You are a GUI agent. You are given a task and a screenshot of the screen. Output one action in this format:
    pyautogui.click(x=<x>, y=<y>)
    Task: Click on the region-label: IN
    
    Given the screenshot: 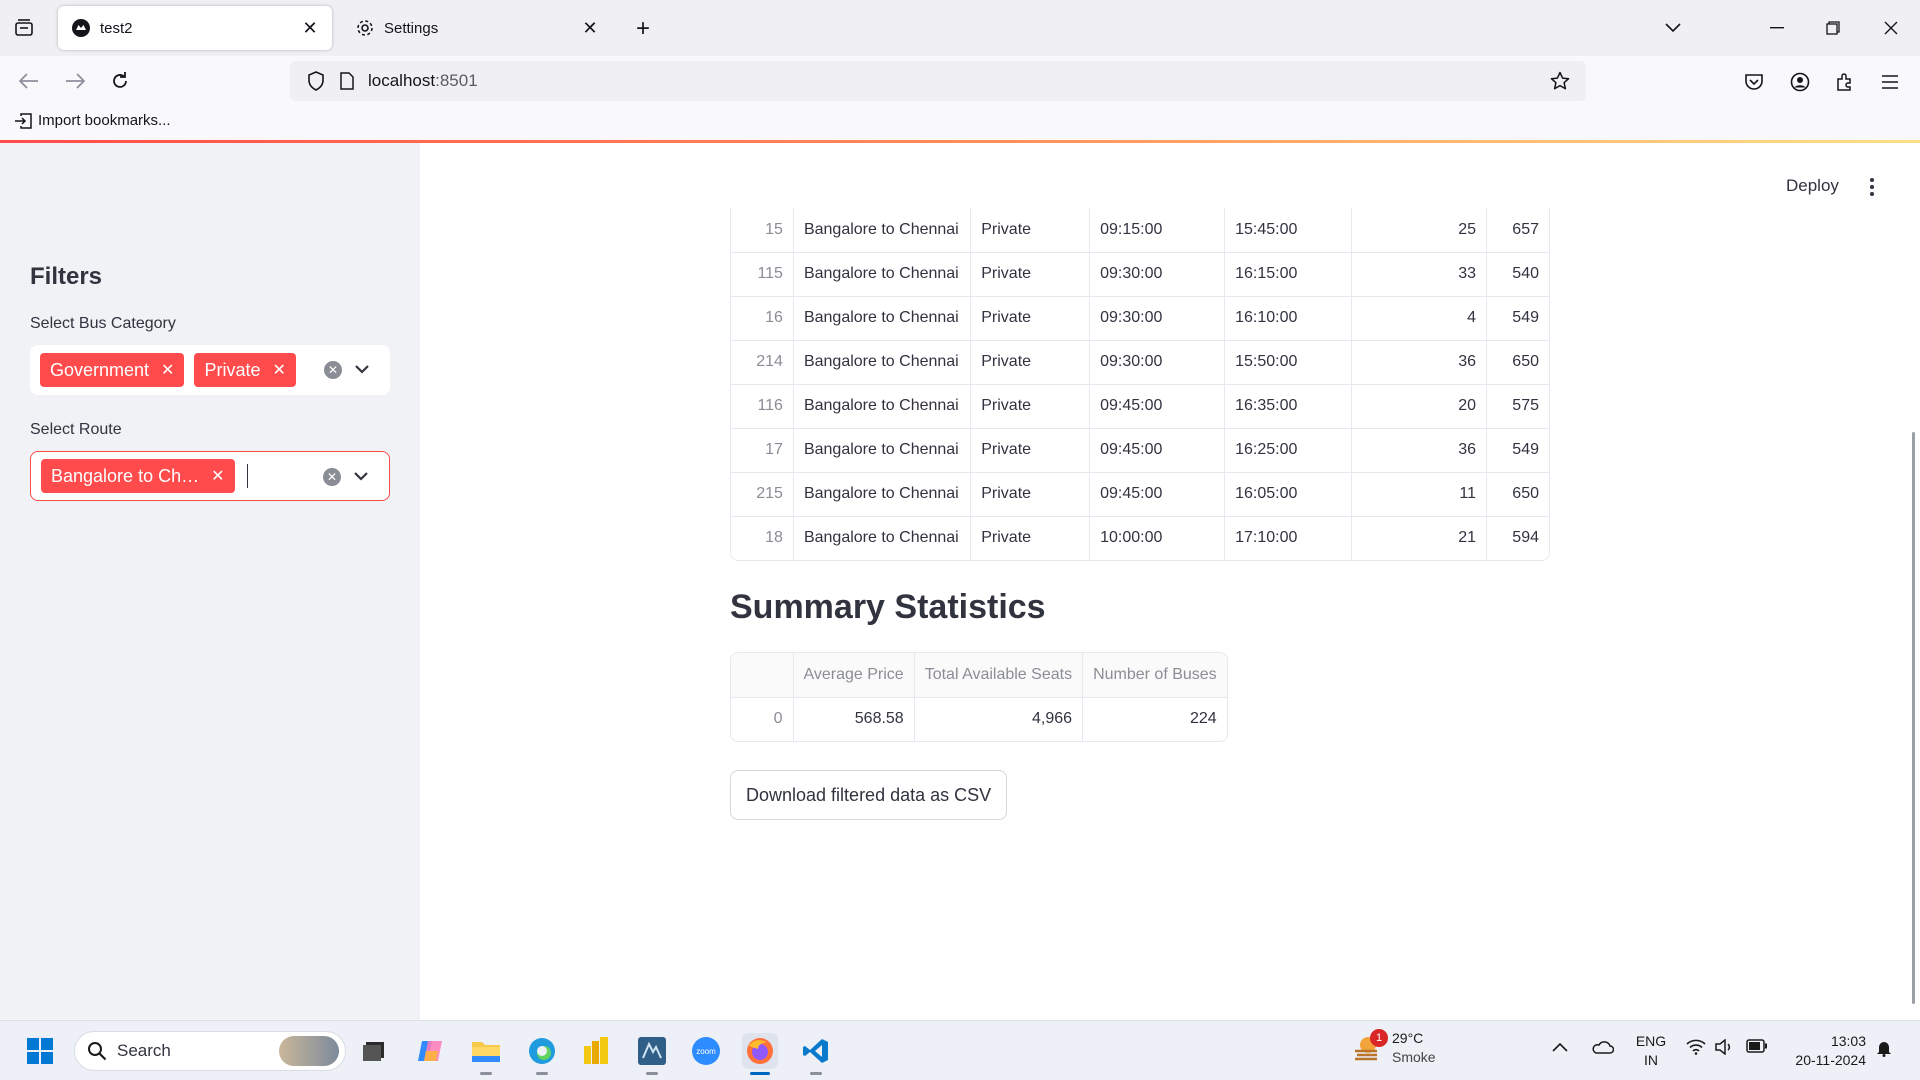 What is the action you would take?
    pyautogui.click(x=1651, y=1060)
    